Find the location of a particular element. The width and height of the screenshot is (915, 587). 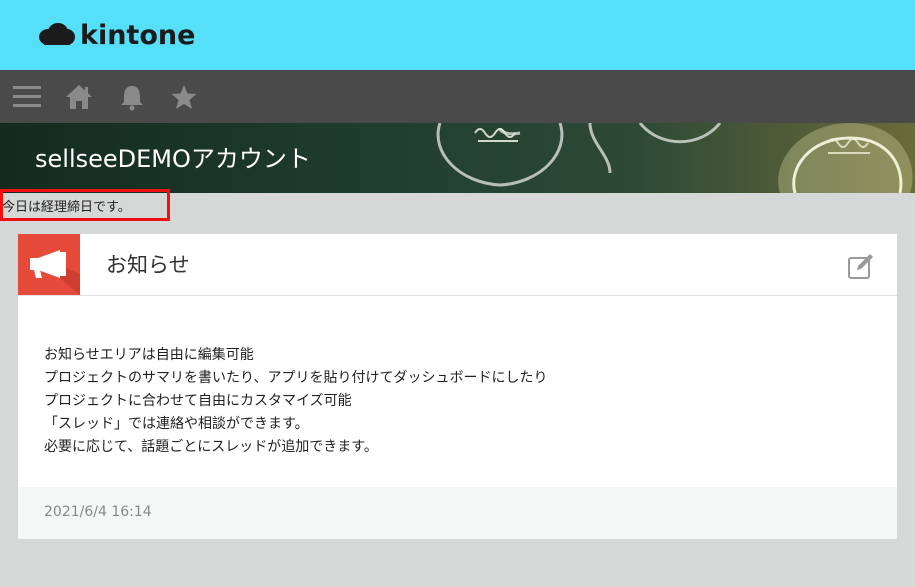

bell-icon is located at coordinates (132, 98).